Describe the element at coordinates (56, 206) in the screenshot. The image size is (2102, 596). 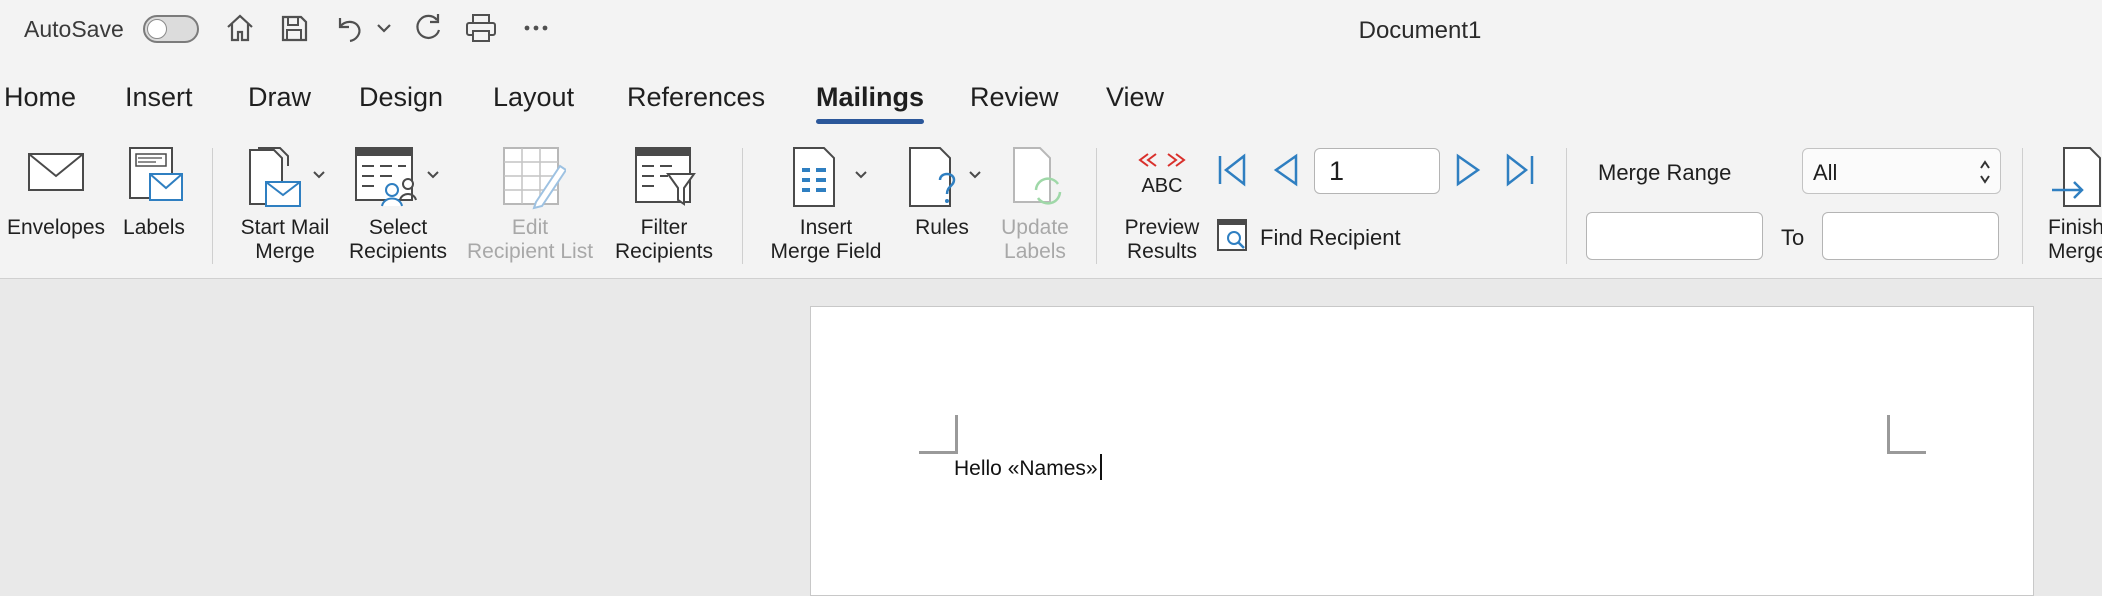
I see `envelopes-button: Envelopes` at that location.